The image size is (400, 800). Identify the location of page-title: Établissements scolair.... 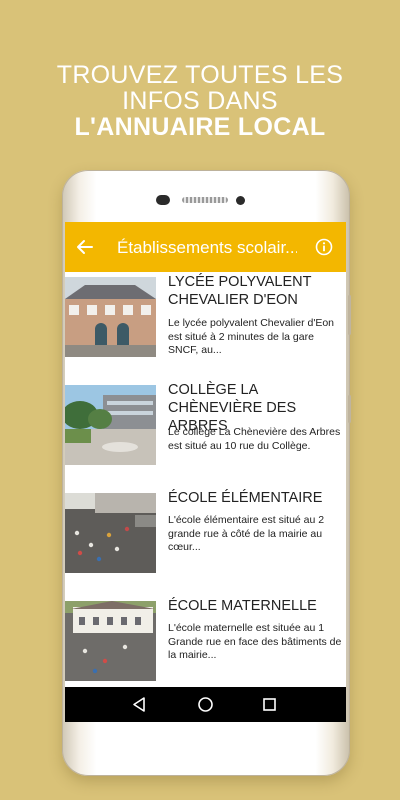
(207, 247).